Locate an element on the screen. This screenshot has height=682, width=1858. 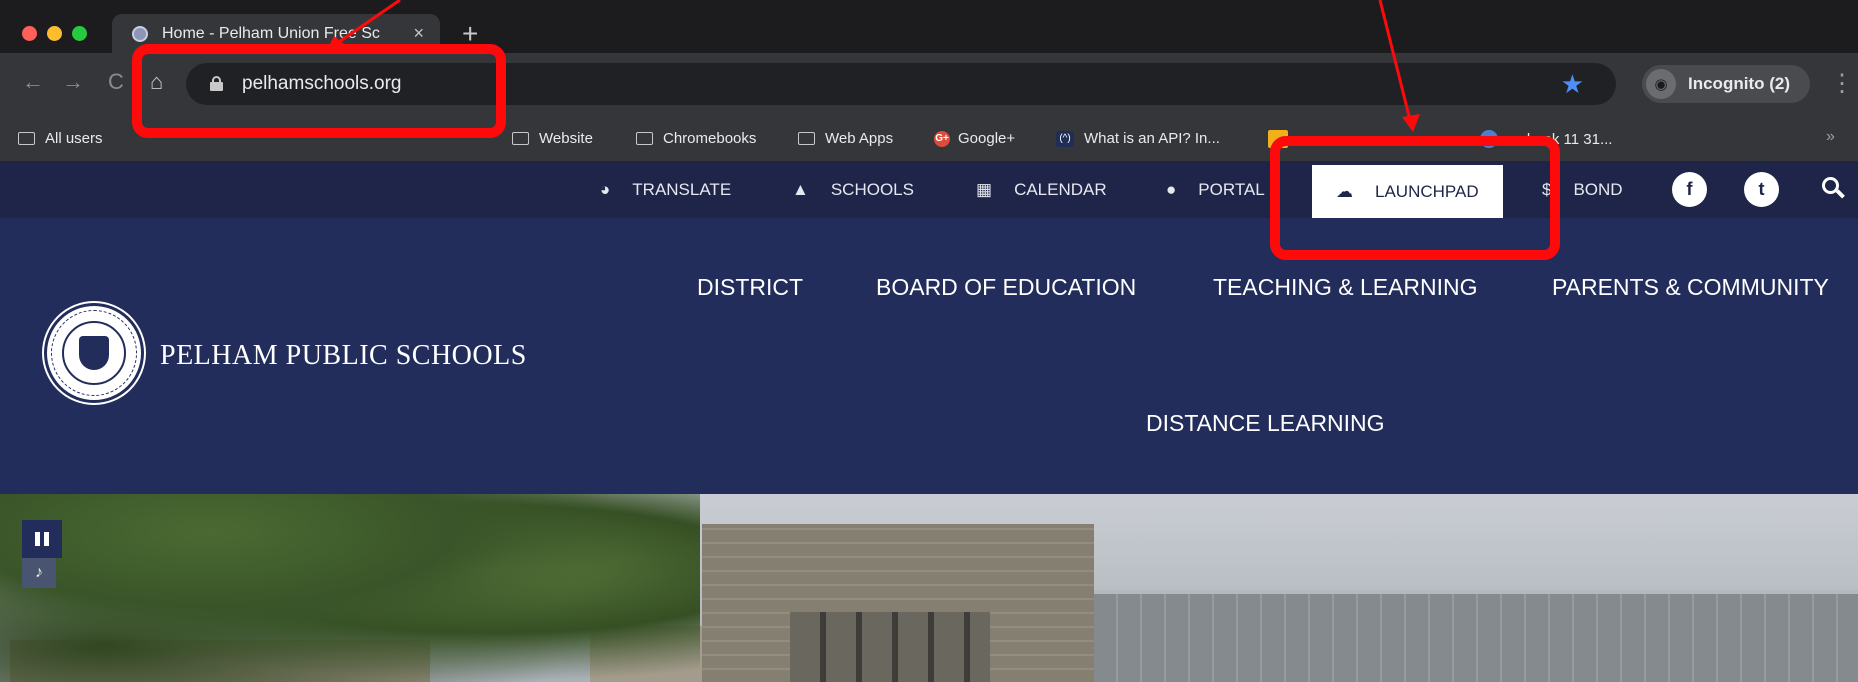
arrow-head-launchpad is located at coordinates (1411, 123).